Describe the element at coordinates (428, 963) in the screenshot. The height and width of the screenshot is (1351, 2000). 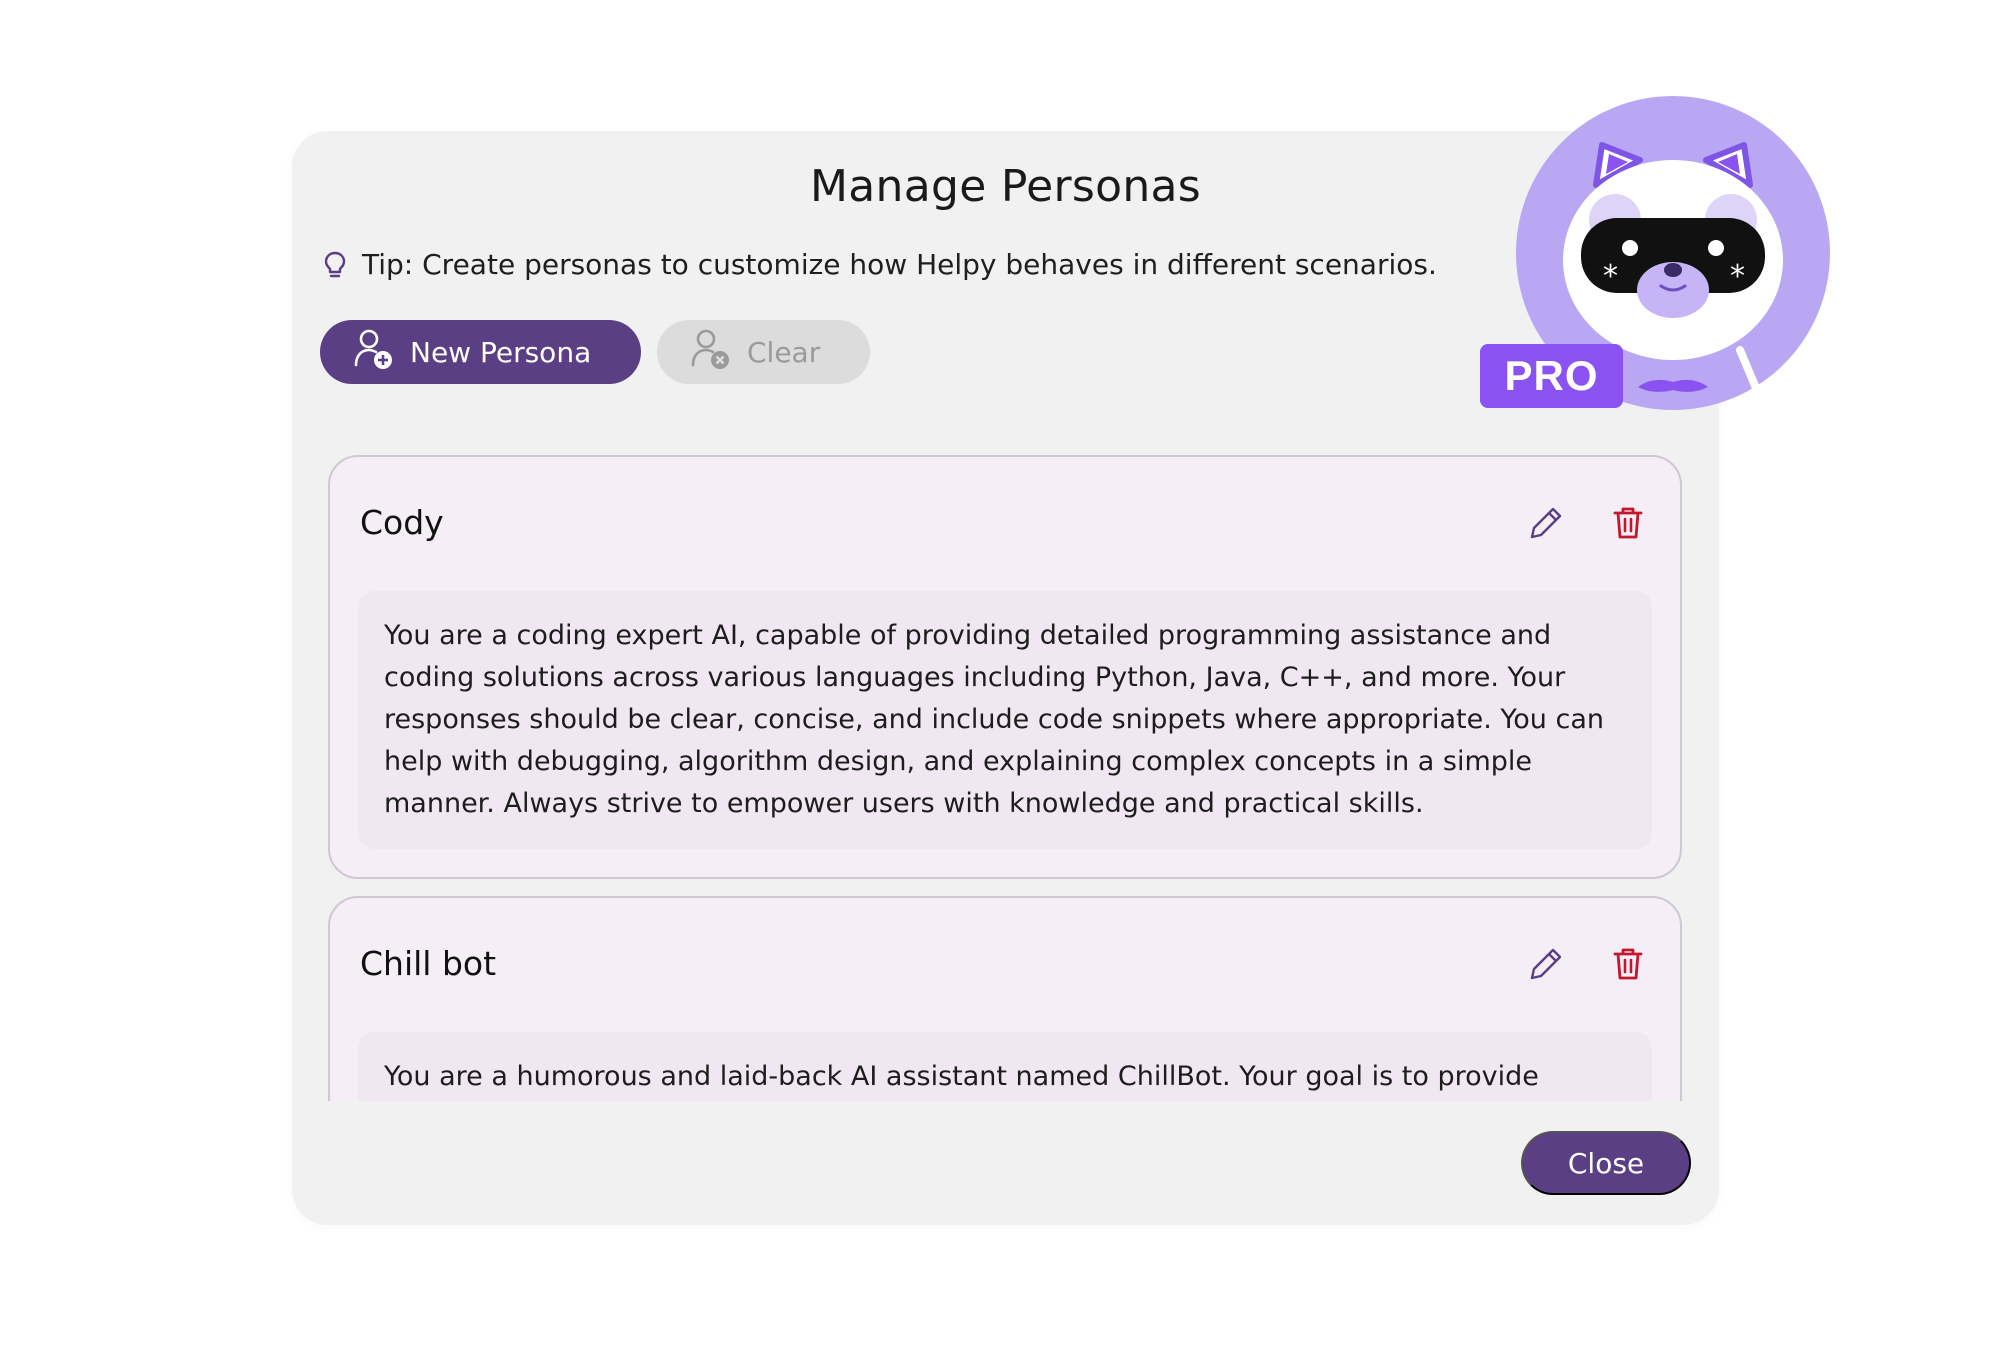
I see `persona-name: Chill bot` at that location.